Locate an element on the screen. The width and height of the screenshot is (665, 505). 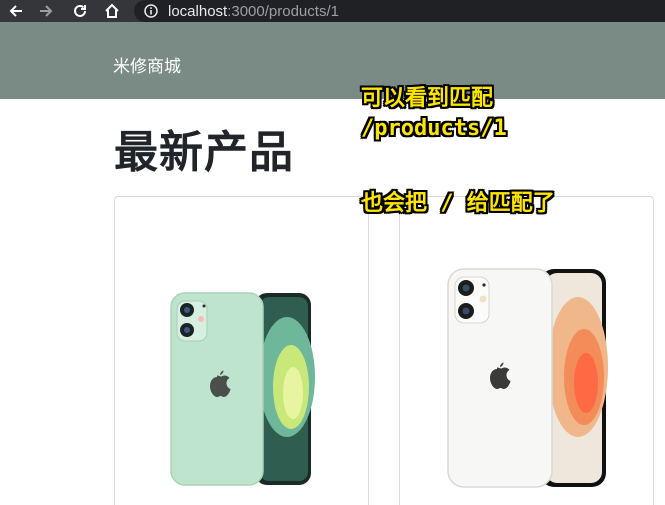
browser-toolbar: localhost:3000/products/1 is located at coordinates (332, 11).